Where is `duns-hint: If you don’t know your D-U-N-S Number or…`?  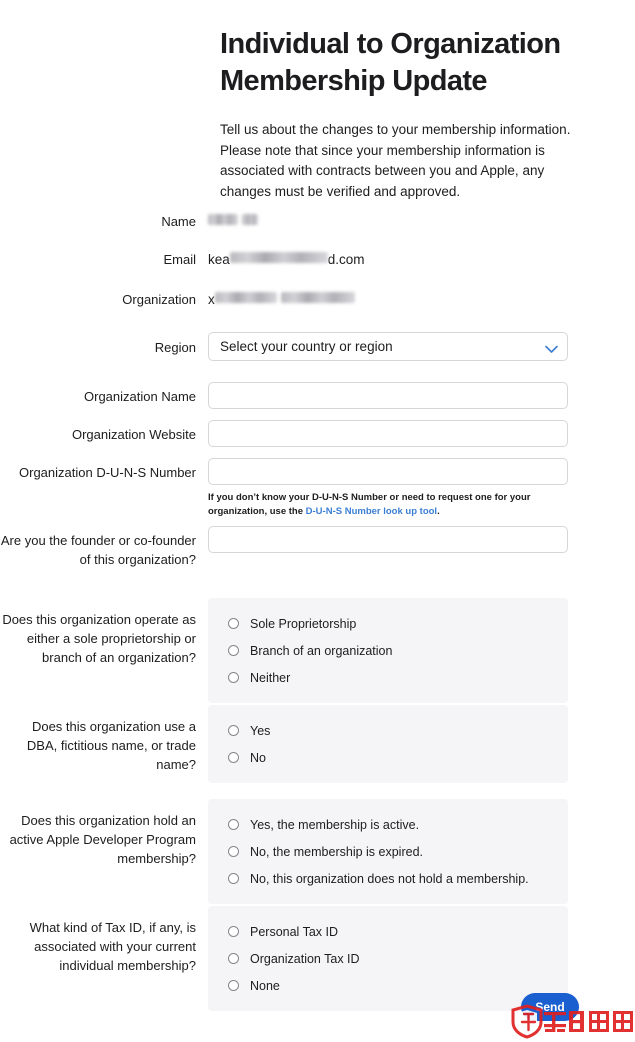 duns-hint: If you don’t know your D-U-N-S Number or… is located at coordinates (388, 505).